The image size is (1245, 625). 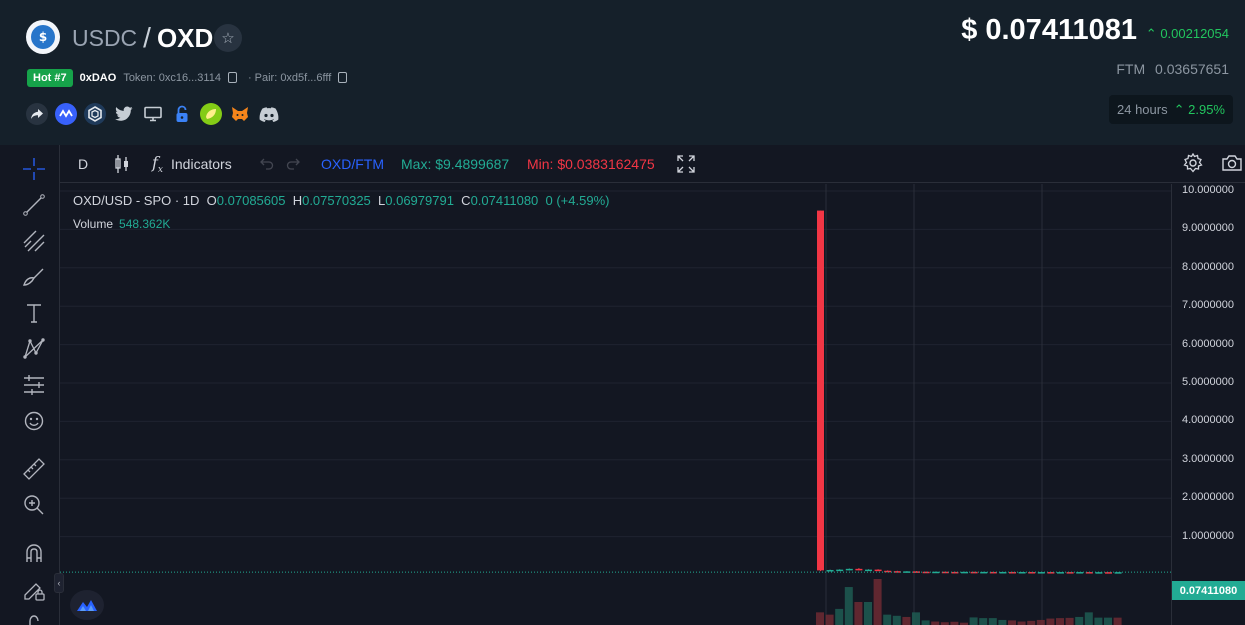 I want to click on zoom-in-icon, so click(x=34, y=505).